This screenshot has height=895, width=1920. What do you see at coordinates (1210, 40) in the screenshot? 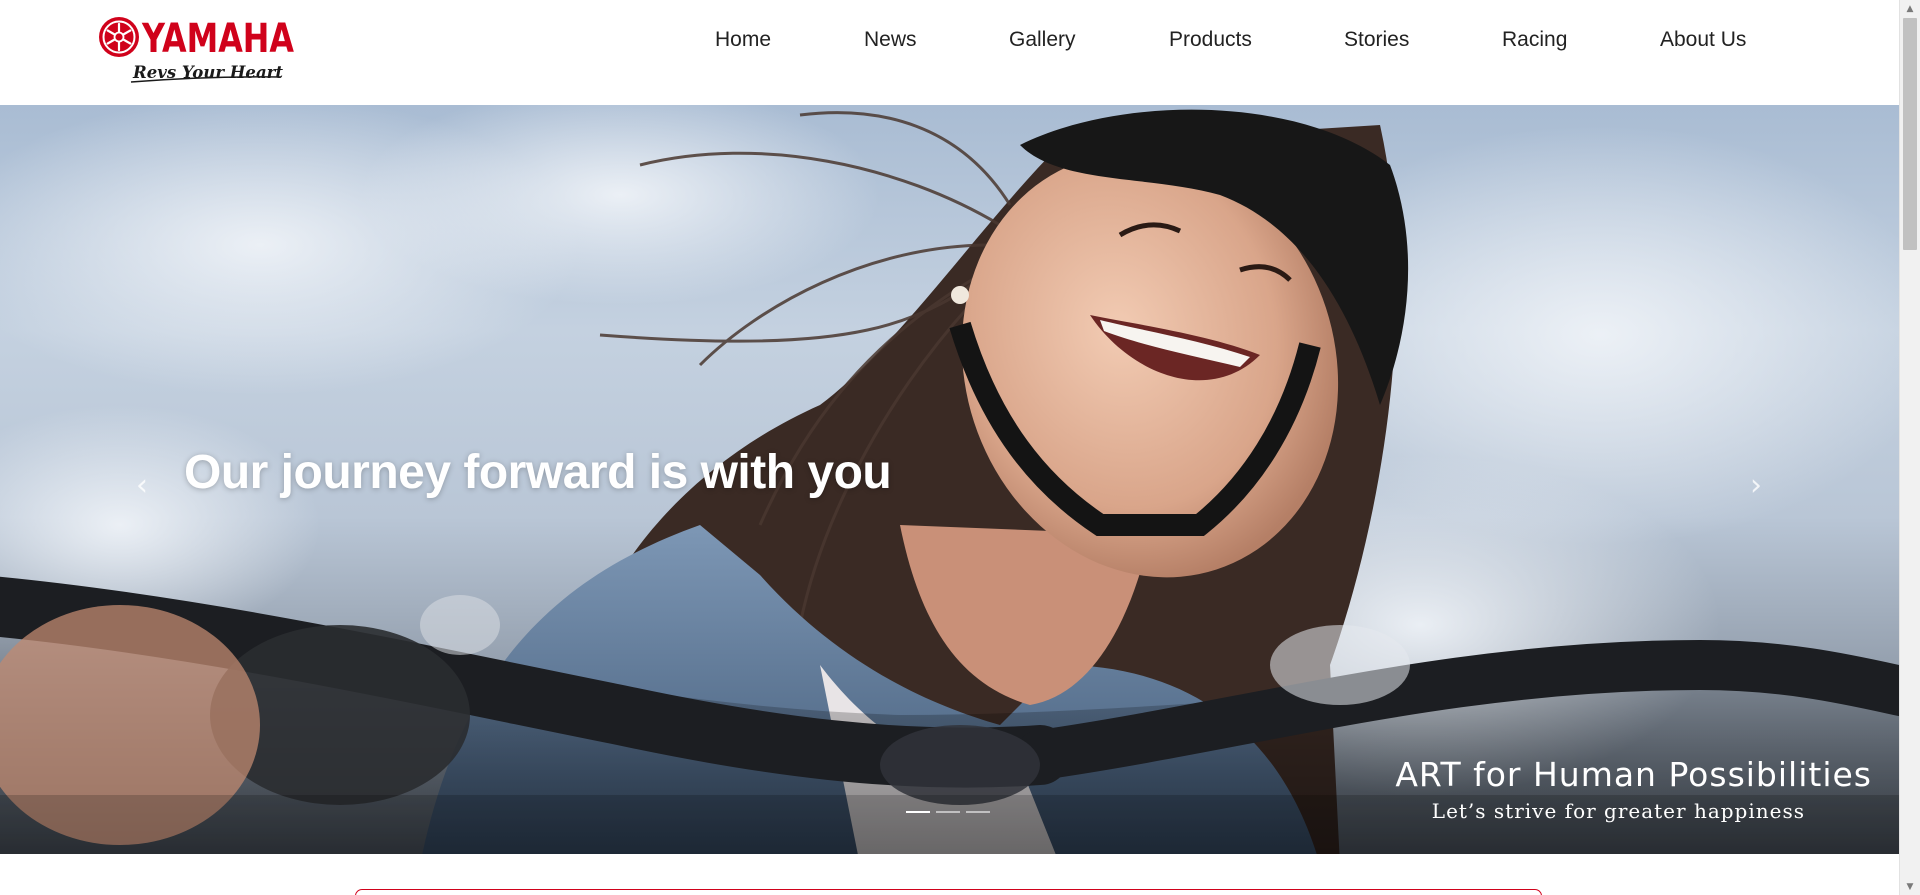
I see `nav-item-products: Products` at bounding box center [1210, 40].